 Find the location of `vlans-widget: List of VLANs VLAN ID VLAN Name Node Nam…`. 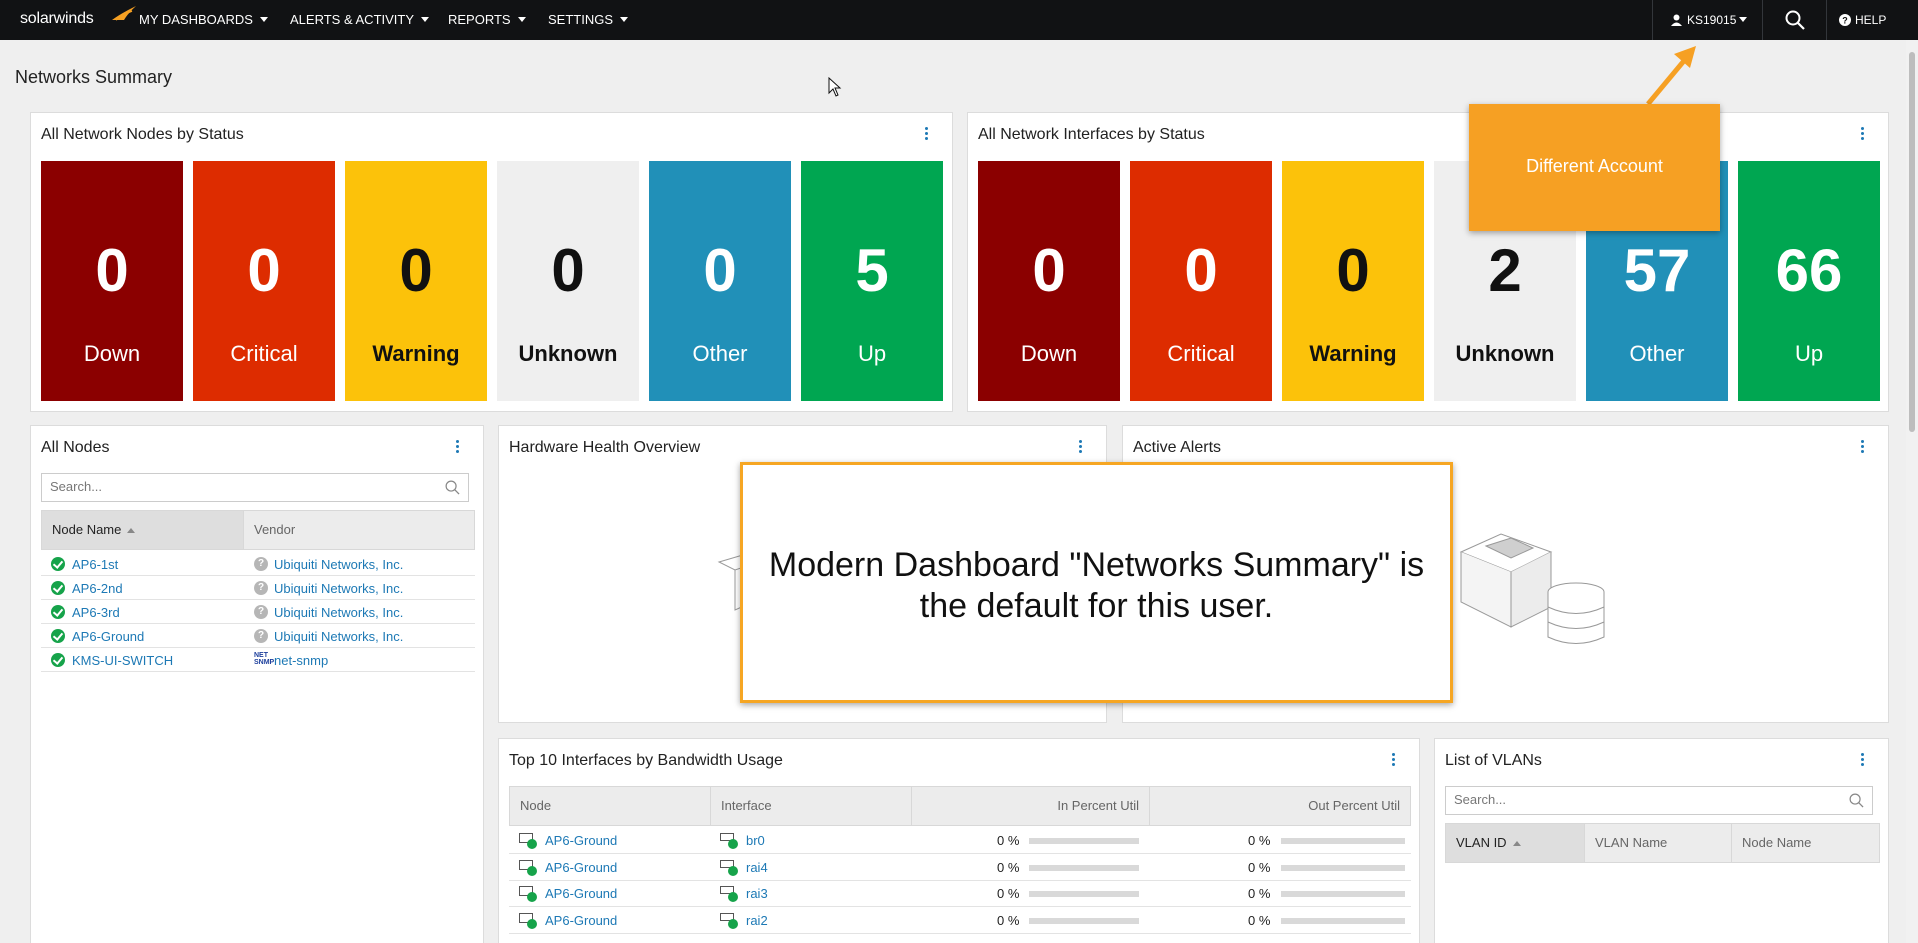

vlans-widget: List of VLANs VLAN ID VLAN Name Node Nam… is located at coordinates (1661, 840).